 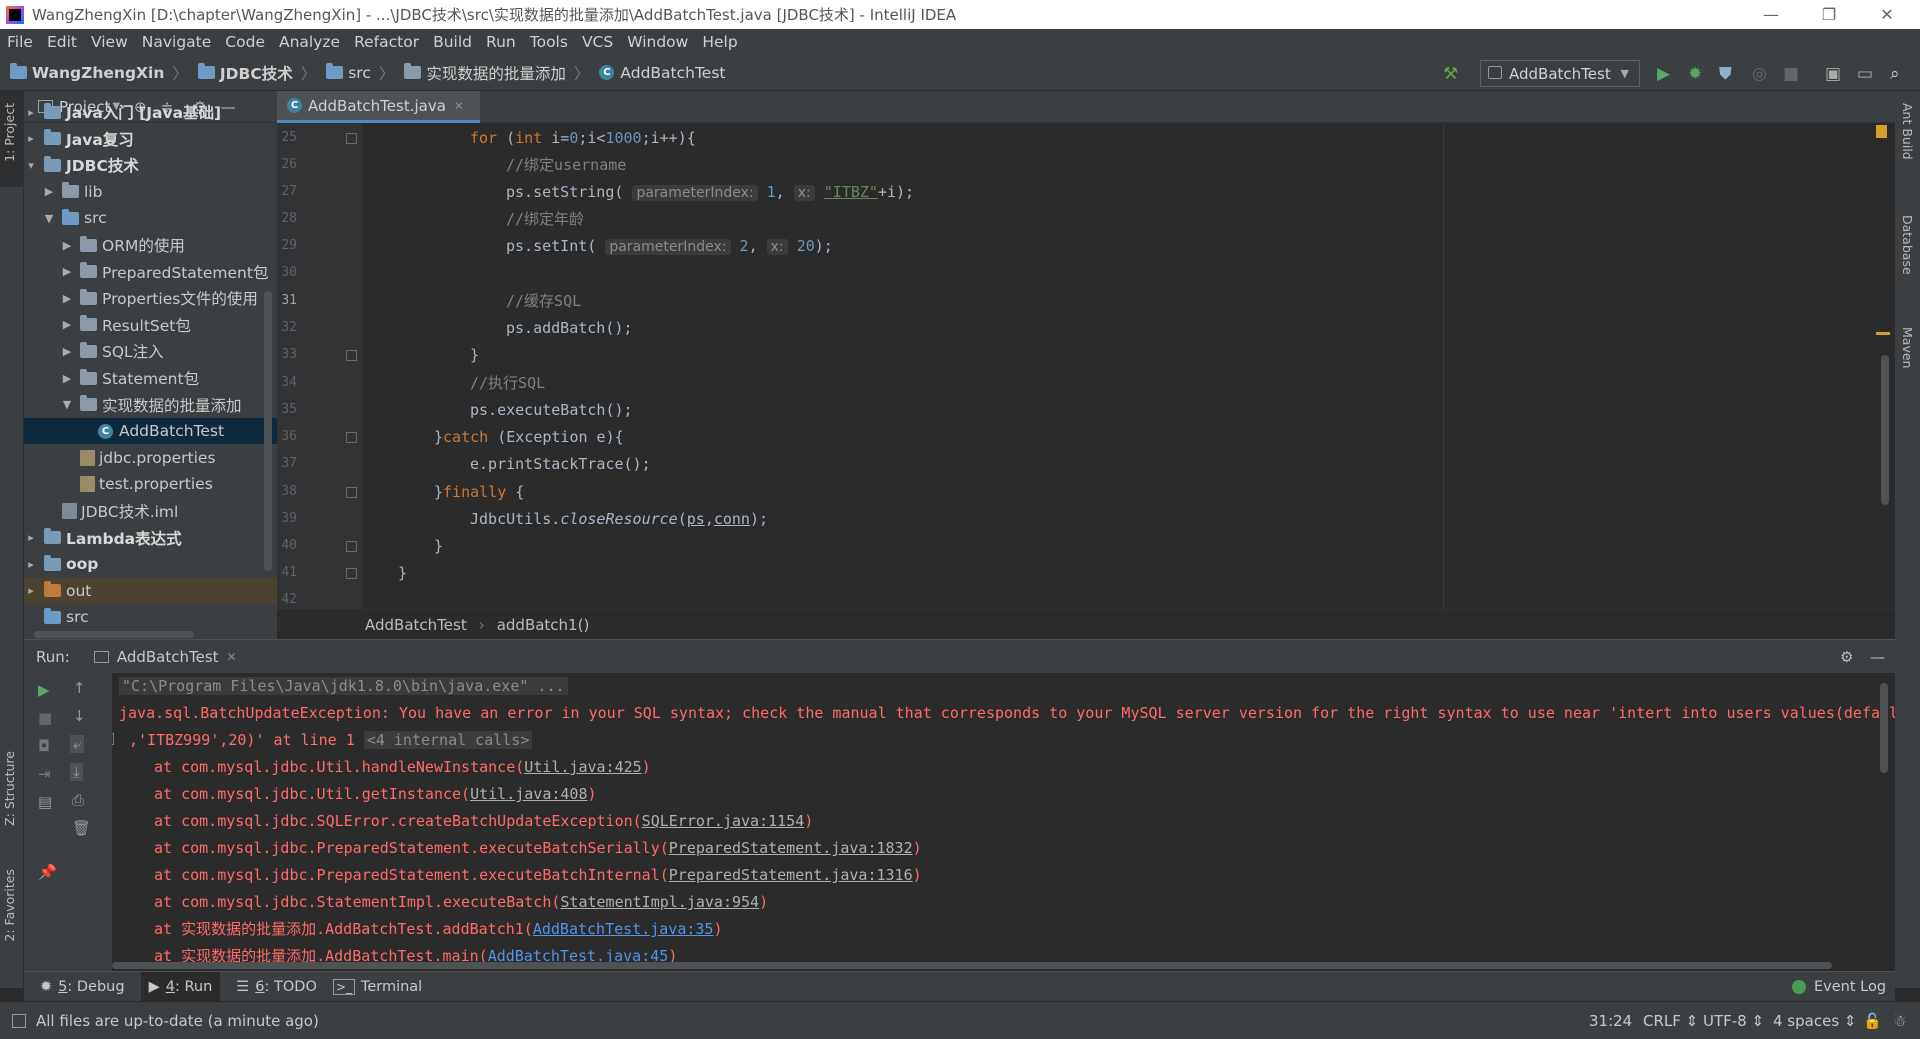 I want to click on tree-item: ▶ PreparedStatement包, so click(x=150, y=272).